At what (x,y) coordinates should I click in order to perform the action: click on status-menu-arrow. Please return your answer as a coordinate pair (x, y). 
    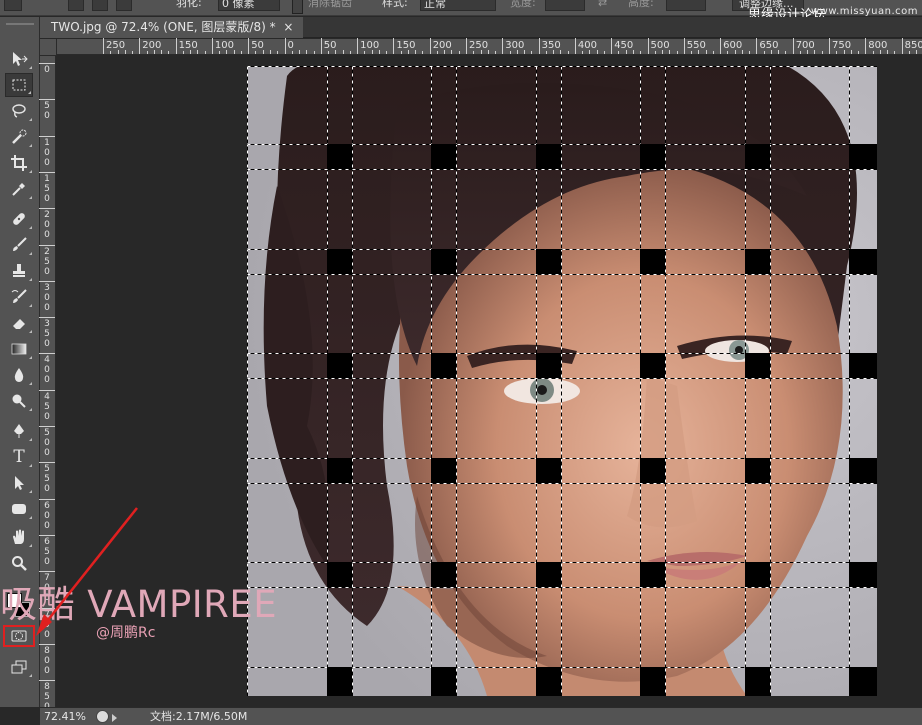
    Looking at the image, I should click on (114, 718).